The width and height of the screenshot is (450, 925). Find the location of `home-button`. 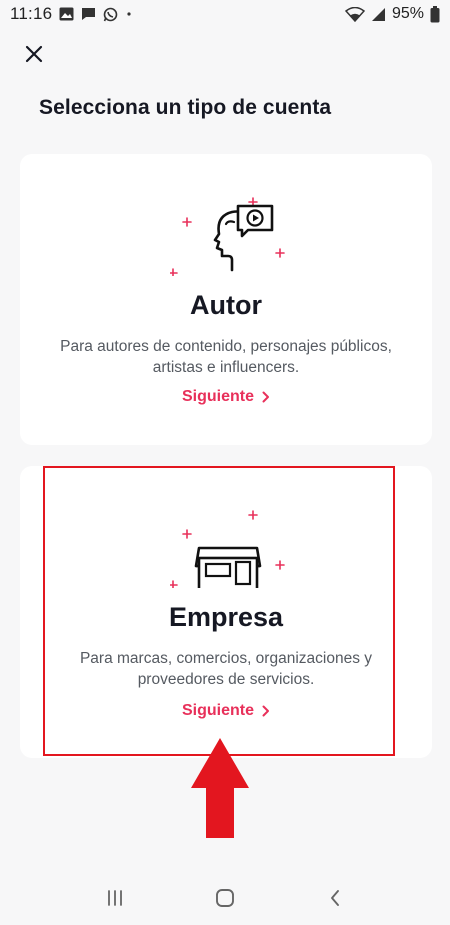

home-button is located at coordinates (225, 898).